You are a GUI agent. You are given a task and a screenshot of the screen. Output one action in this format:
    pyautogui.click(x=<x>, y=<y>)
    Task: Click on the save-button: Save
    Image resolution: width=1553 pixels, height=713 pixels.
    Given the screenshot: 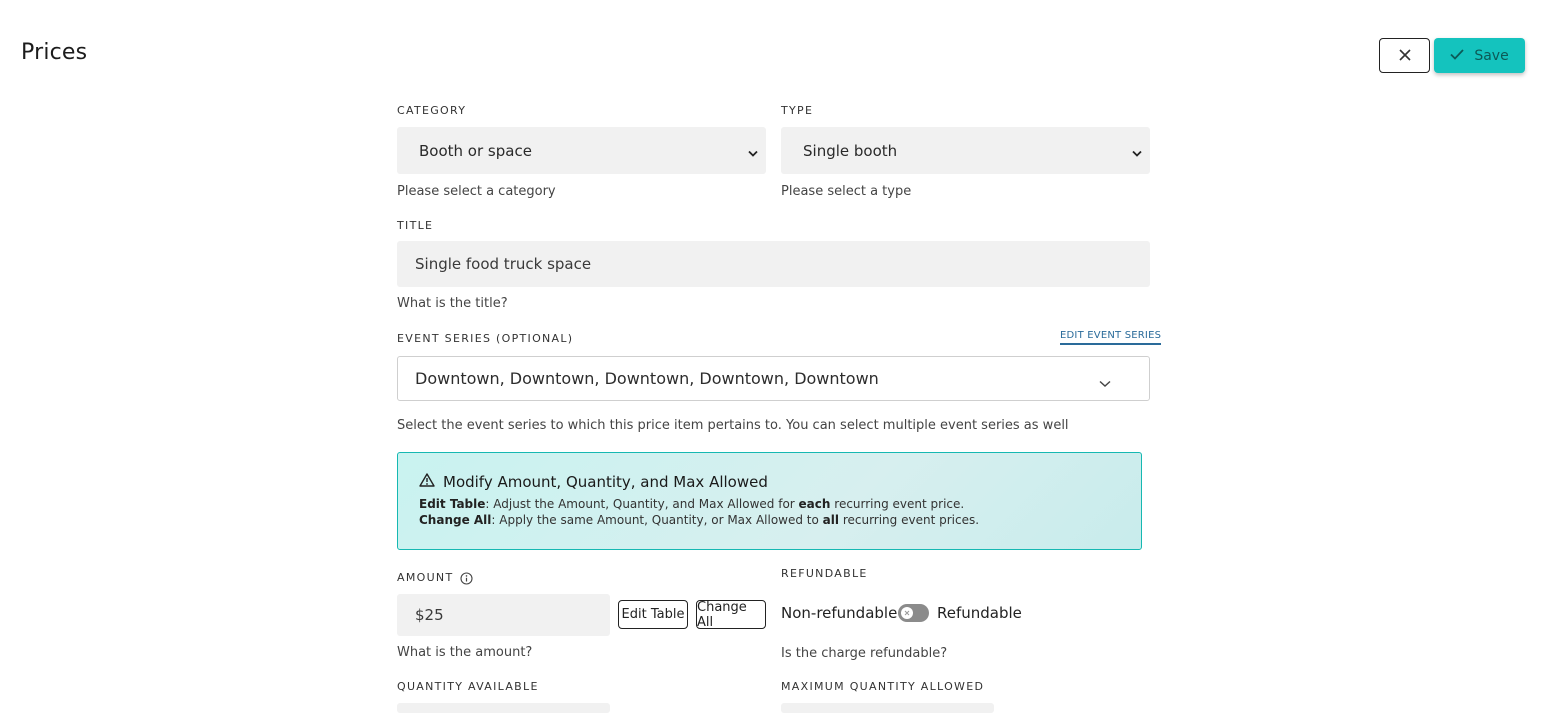 What is the action you would take?
    pyautogui.click(x=1479, y=55)
    